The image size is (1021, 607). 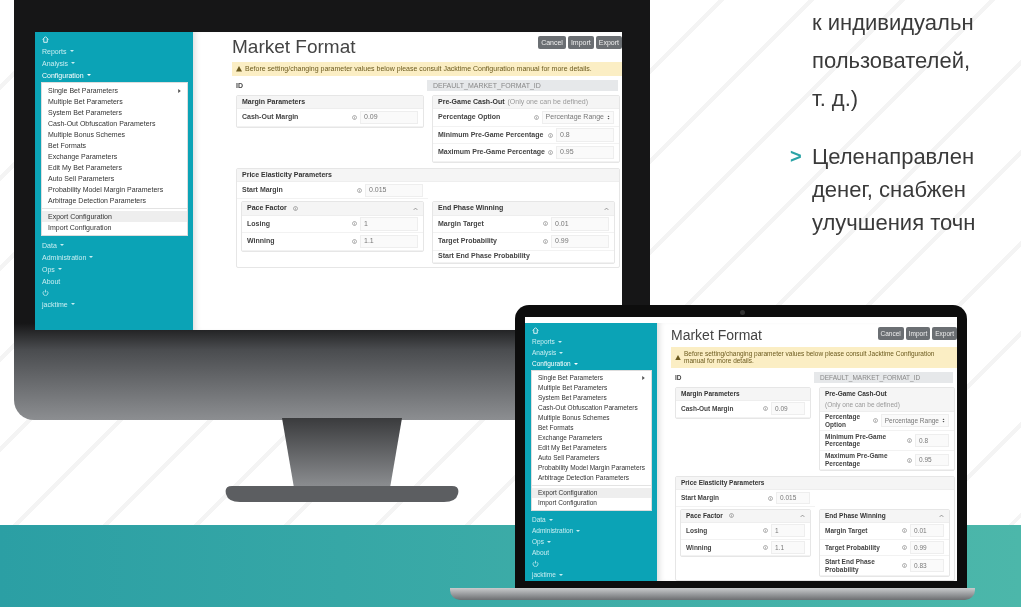 I want to click on bullet-text: денег, снабжен, so click(x=889, y=190).